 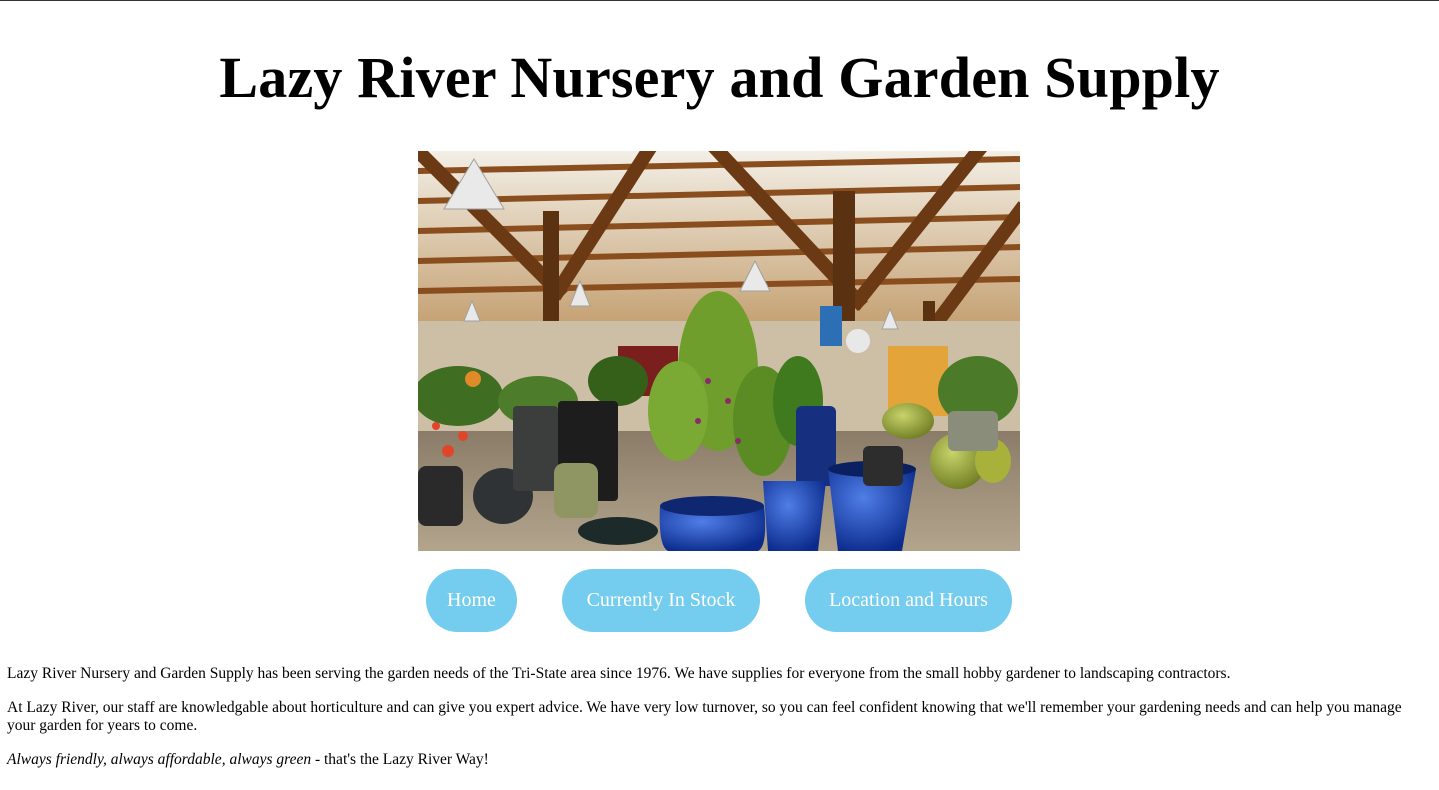 I want to click on top-border, so click(x=719, y=0).